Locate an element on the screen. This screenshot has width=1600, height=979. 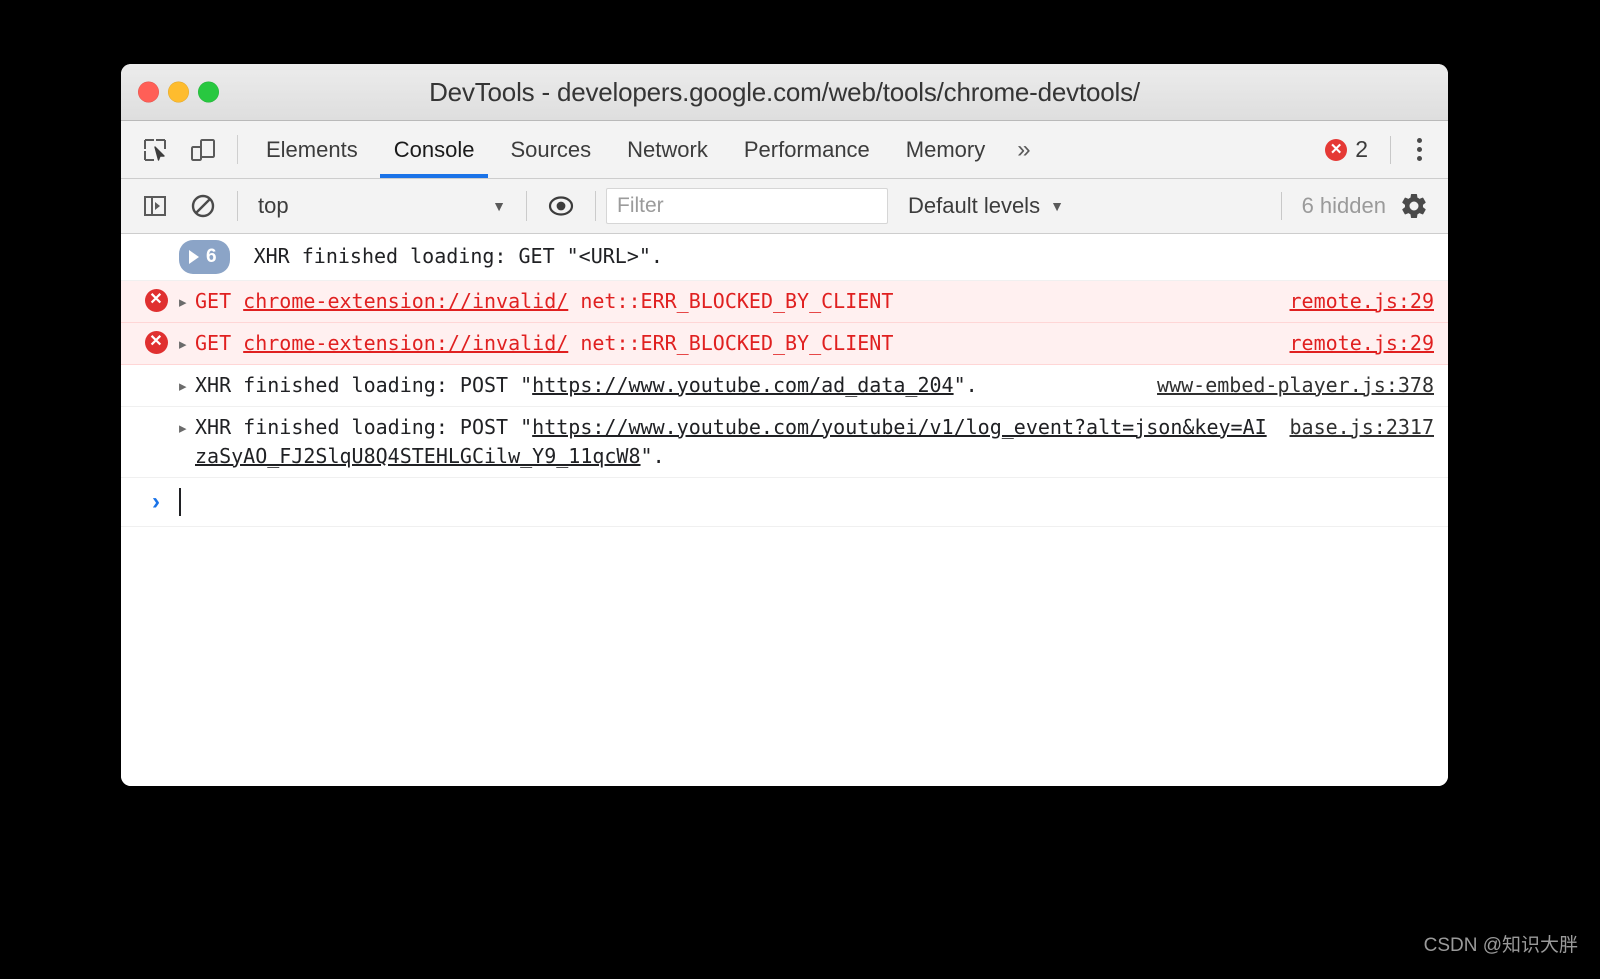
console-prompt-row: › is located at coordinates (784, 502).